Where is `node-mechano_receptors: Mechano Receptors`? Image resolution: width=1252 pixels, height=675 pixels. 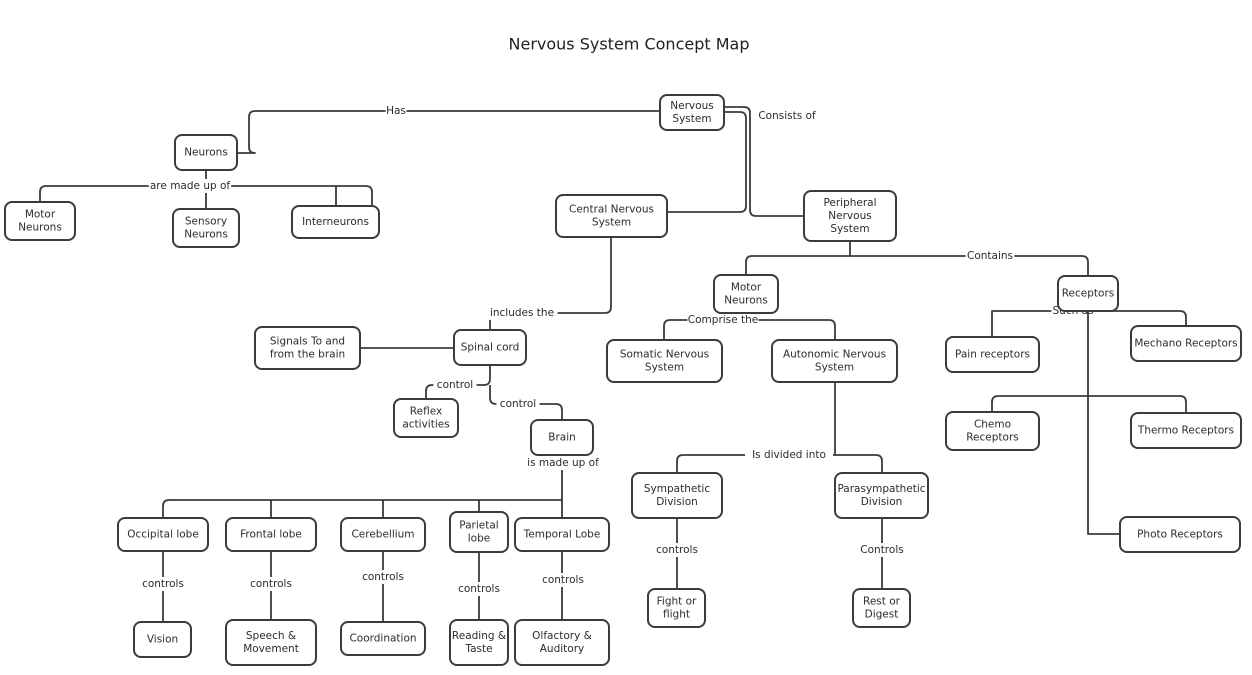 node-mechano_receptors: Mechano Receptors is located at coordinates (1186, 343).